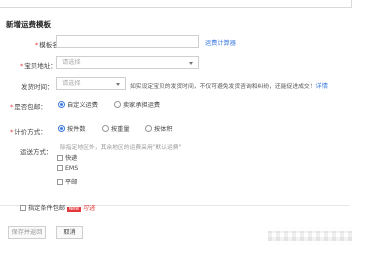 This screenshot has width=375, height=263. What do you see at coordinates (28, 132) in the screenshot?
I see `pricing-method-label: *计价方式：` at bounding box center [28, 132].